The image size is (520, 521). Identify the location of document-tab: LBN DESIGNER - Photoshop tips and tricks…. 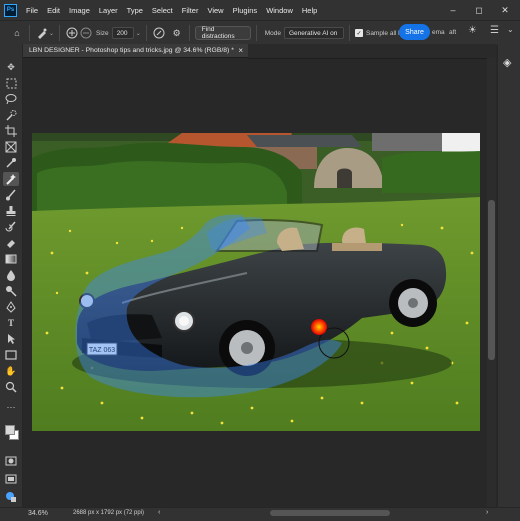
(135, 51).